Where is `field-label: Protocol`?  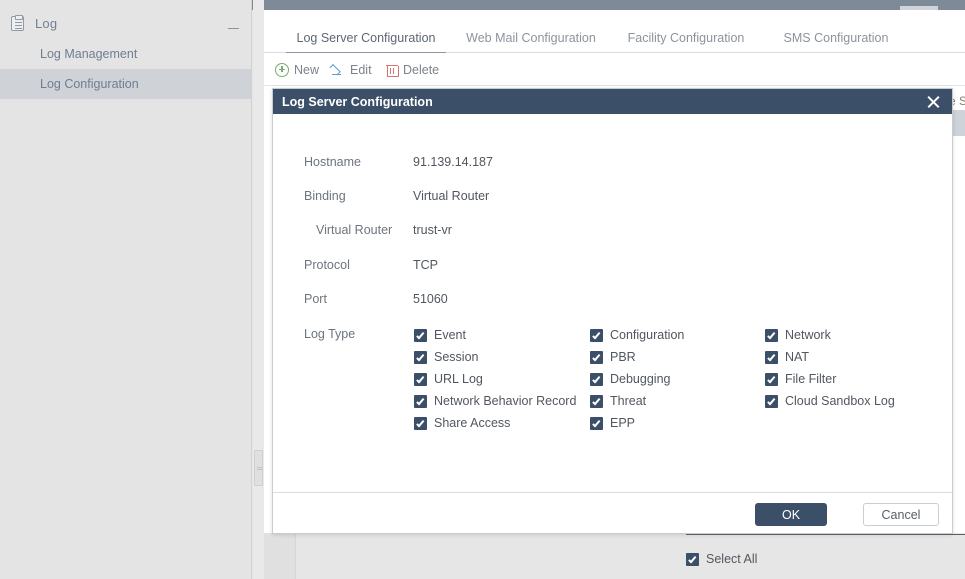
field-label: Protocol is located at coordinates (327, 265).